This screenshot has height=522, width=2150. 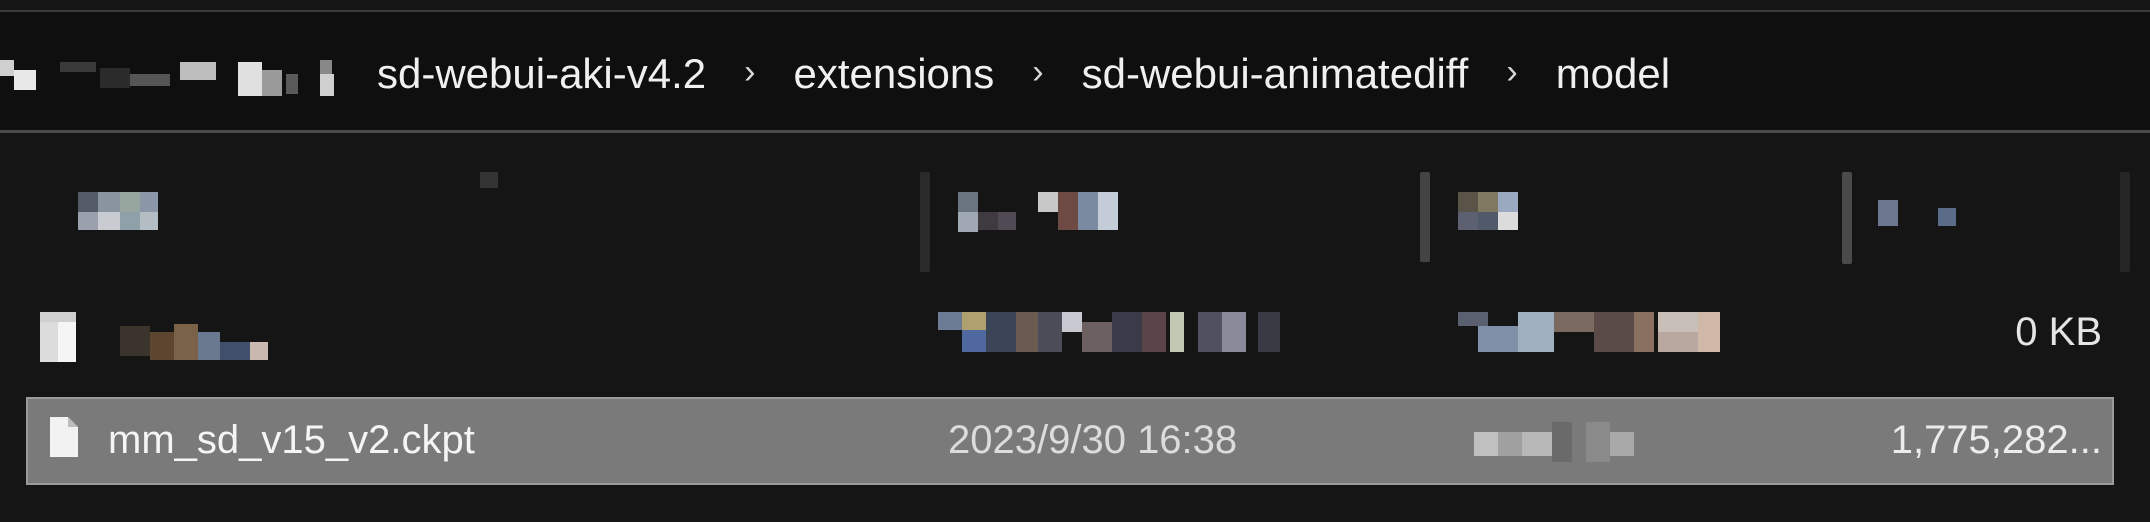 I want to click on list-item: 0 KB, so click(x=1075, y=335).